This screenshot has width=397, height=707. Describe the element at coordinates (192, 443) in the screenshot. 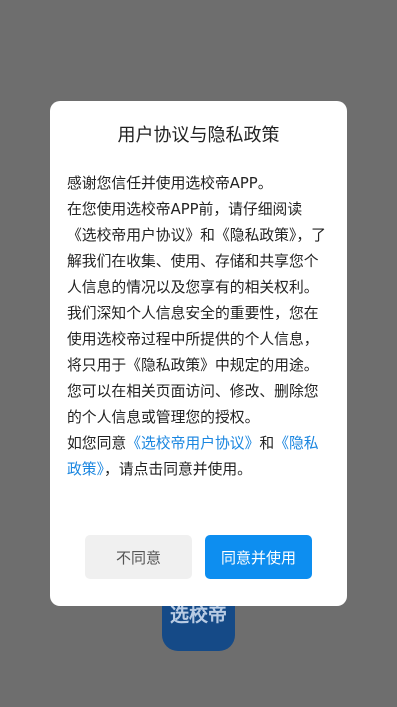

I see `user-agreement-link: 《选校帝用户协议》` at that location.